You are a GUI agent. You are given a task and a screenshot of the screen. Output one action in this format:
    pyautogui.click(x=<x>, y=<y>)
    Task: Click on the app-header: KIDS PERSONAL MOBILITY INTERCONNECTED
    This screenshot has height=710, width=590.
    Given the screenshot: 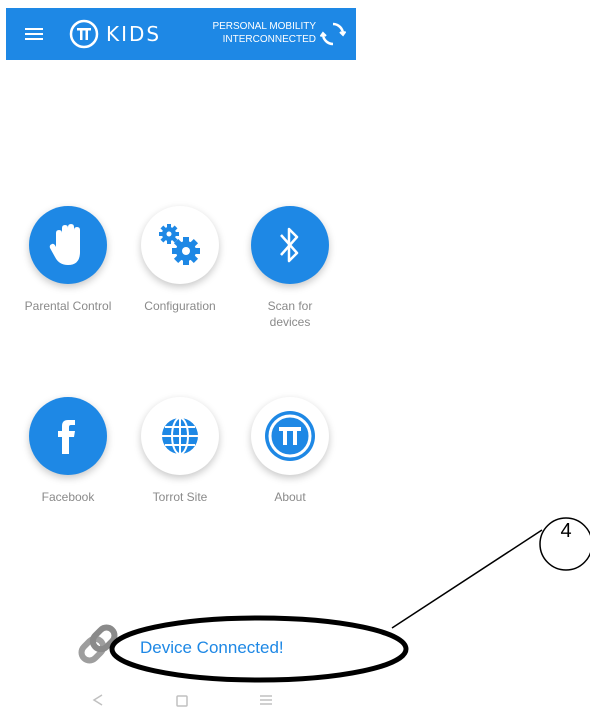 What is the action you would take?
    pyautogui.click(x=181, y=34)
    